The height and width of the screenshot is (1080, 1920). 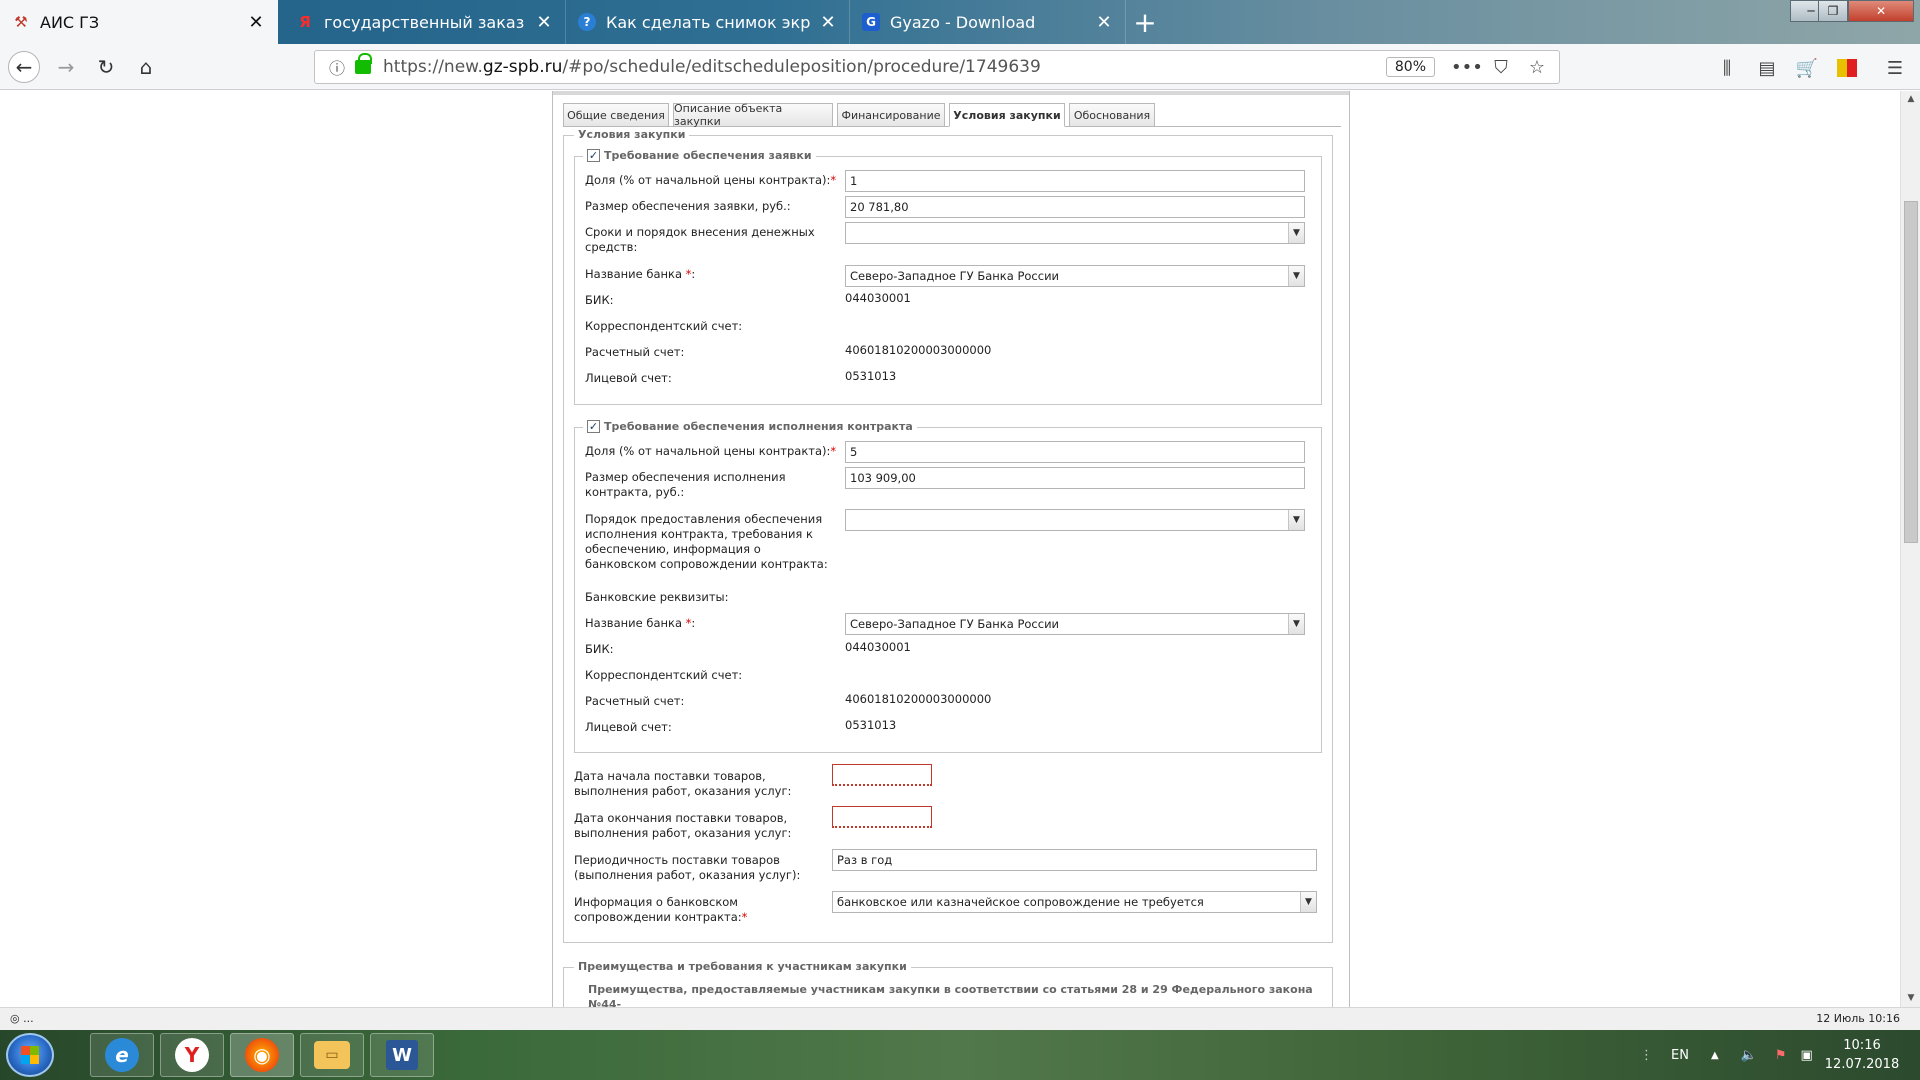 What do you see at coordinates (918, 350) in the screenshot?
I see `bid-settlement-value: 40601810200003000000` at bounding box center [918, 350].